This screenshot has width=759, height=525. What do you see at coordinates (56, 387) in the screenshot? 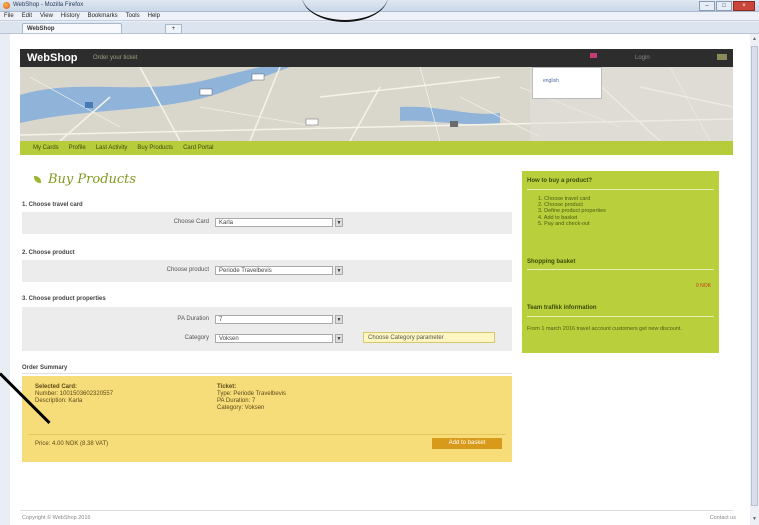
I see `selected-card-header: Selected Card:` at bounding box center [56, 387].